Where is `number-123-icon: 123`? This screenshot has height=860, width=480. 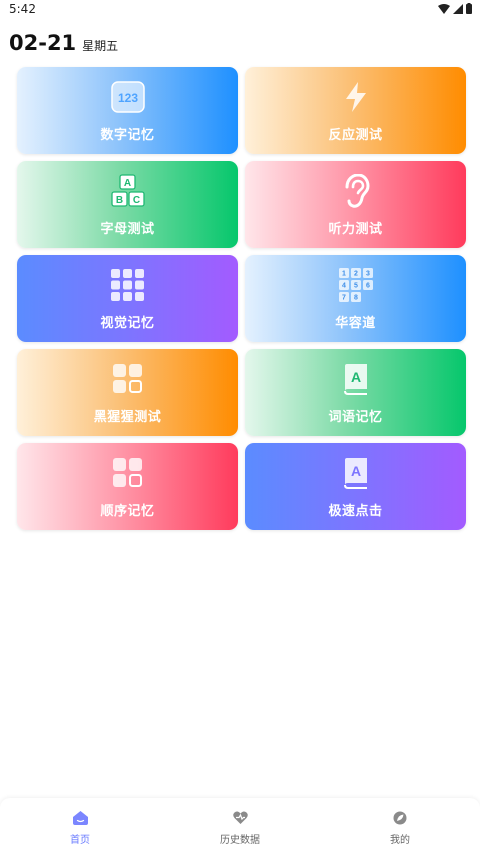
number-123-icon: 123 is located at coordinates (128, 97).